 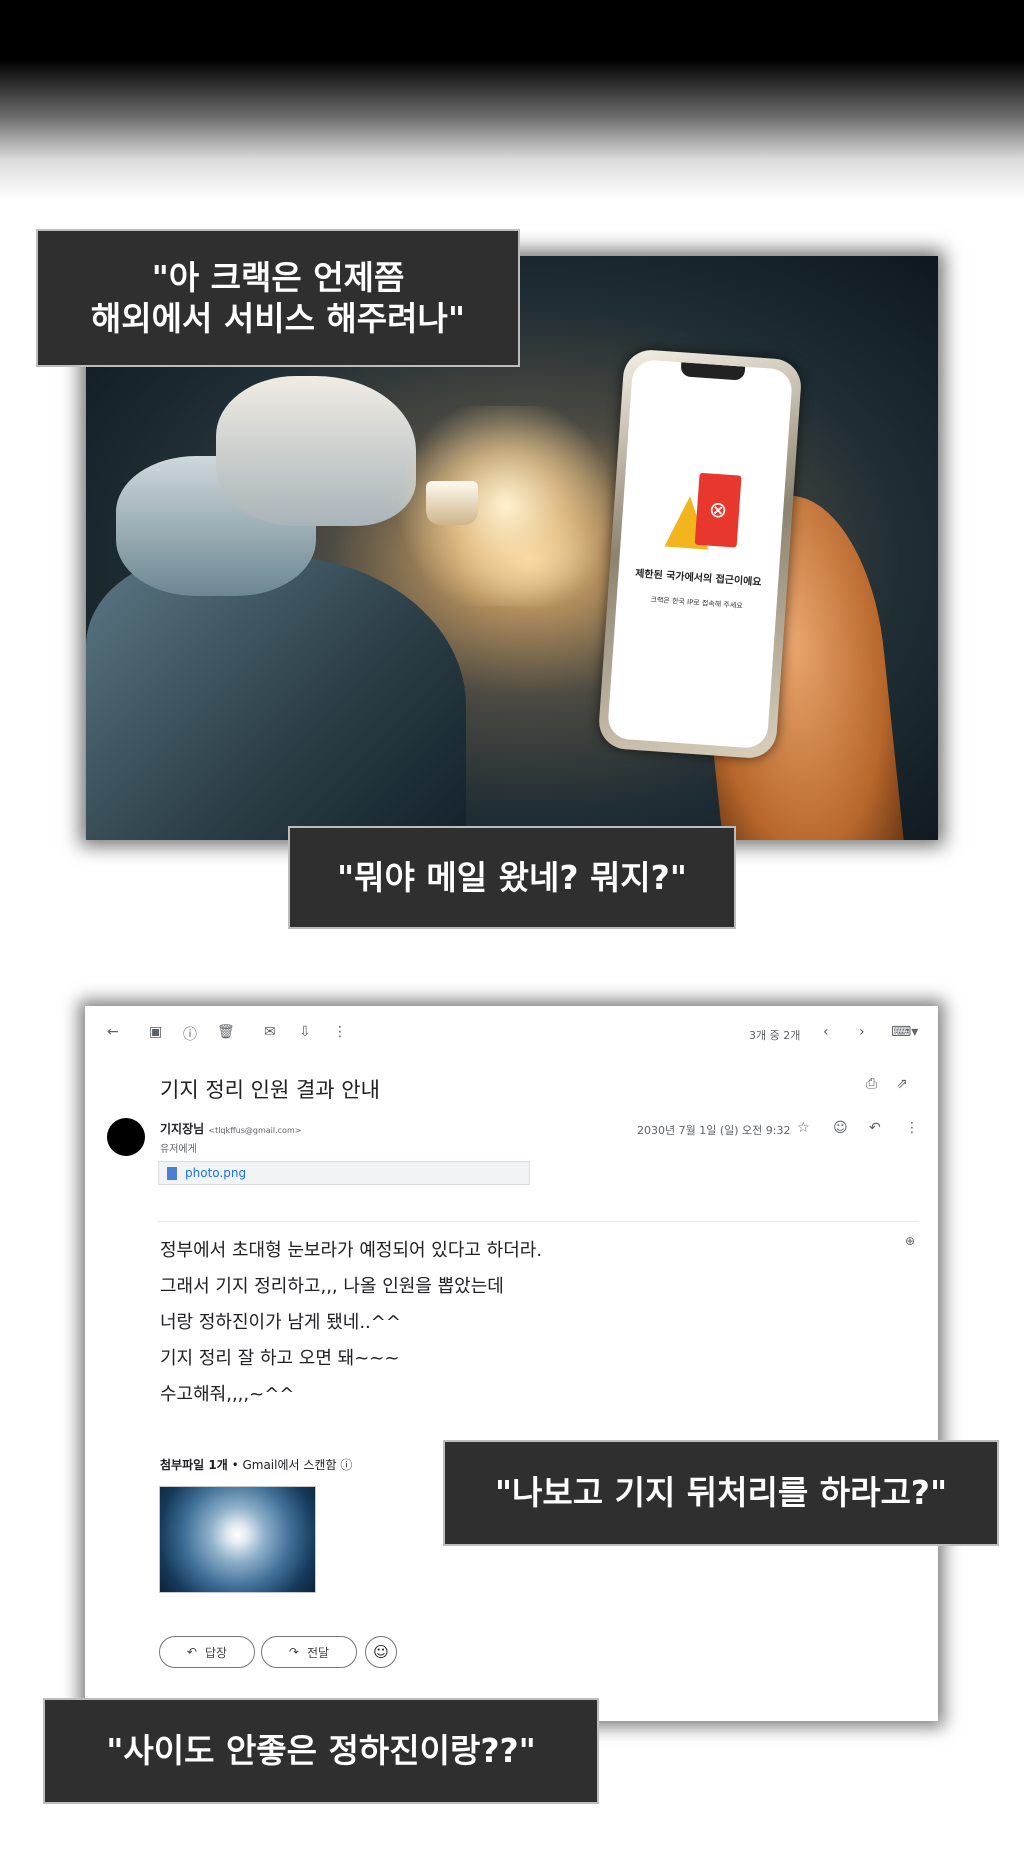 I want to click on body-line: 그래서 기지 정리하고,,, 나올 인원을 뽑았는데, so click(x=332, y=1286).